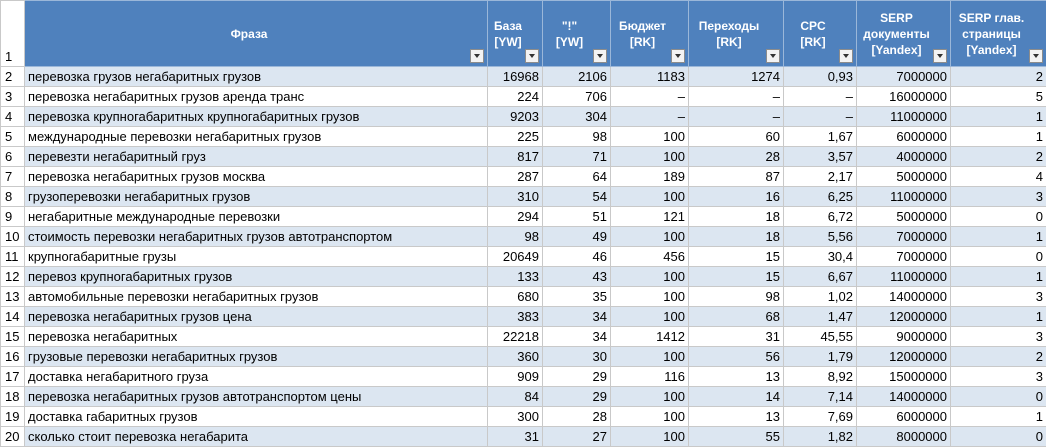 This screenshot has height=448, width=1046. Describe the element at coordinates (903, 176) in the screenshot. I see `cell-serp-docs: 5000000` at that location.